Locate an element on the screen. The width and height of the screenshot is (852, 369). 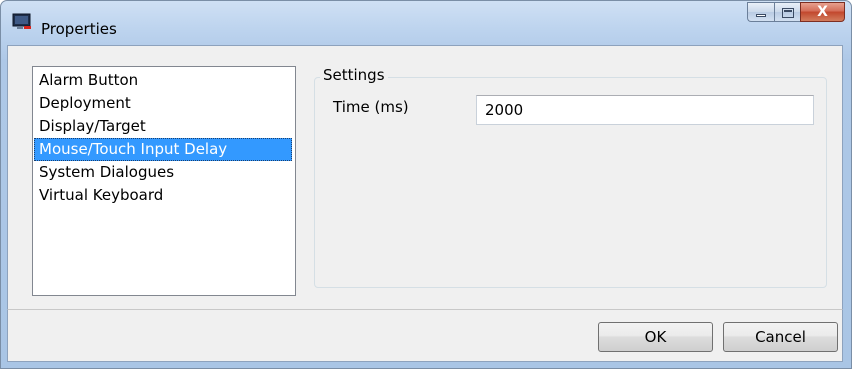
list-item-virtual-keyboard: Virtual Keyboard is located at coordinates (163, 195).